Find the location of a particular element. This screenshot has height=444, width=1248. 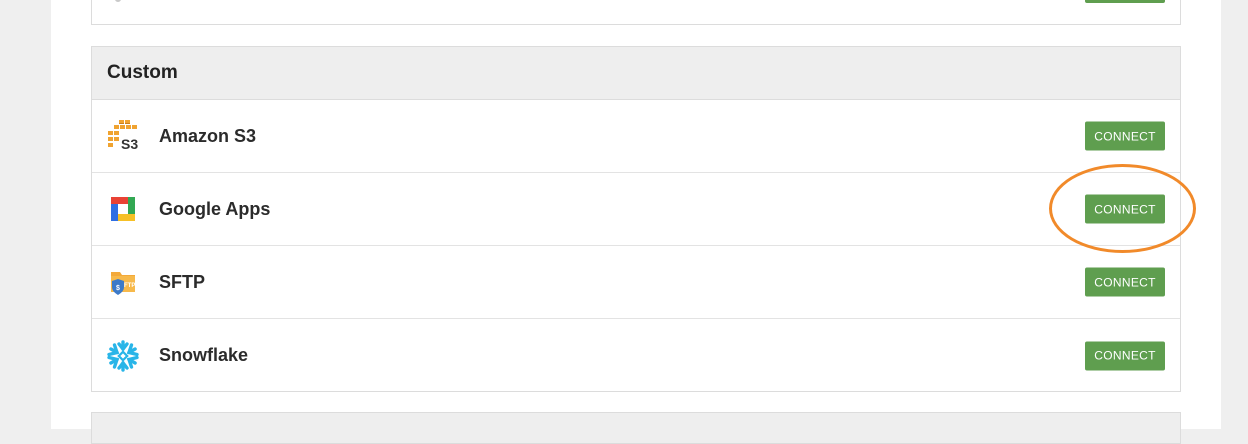

integration-row-amazon-s3: S3 Amazon S3 CONNECT is located at coordinates (636, 136).